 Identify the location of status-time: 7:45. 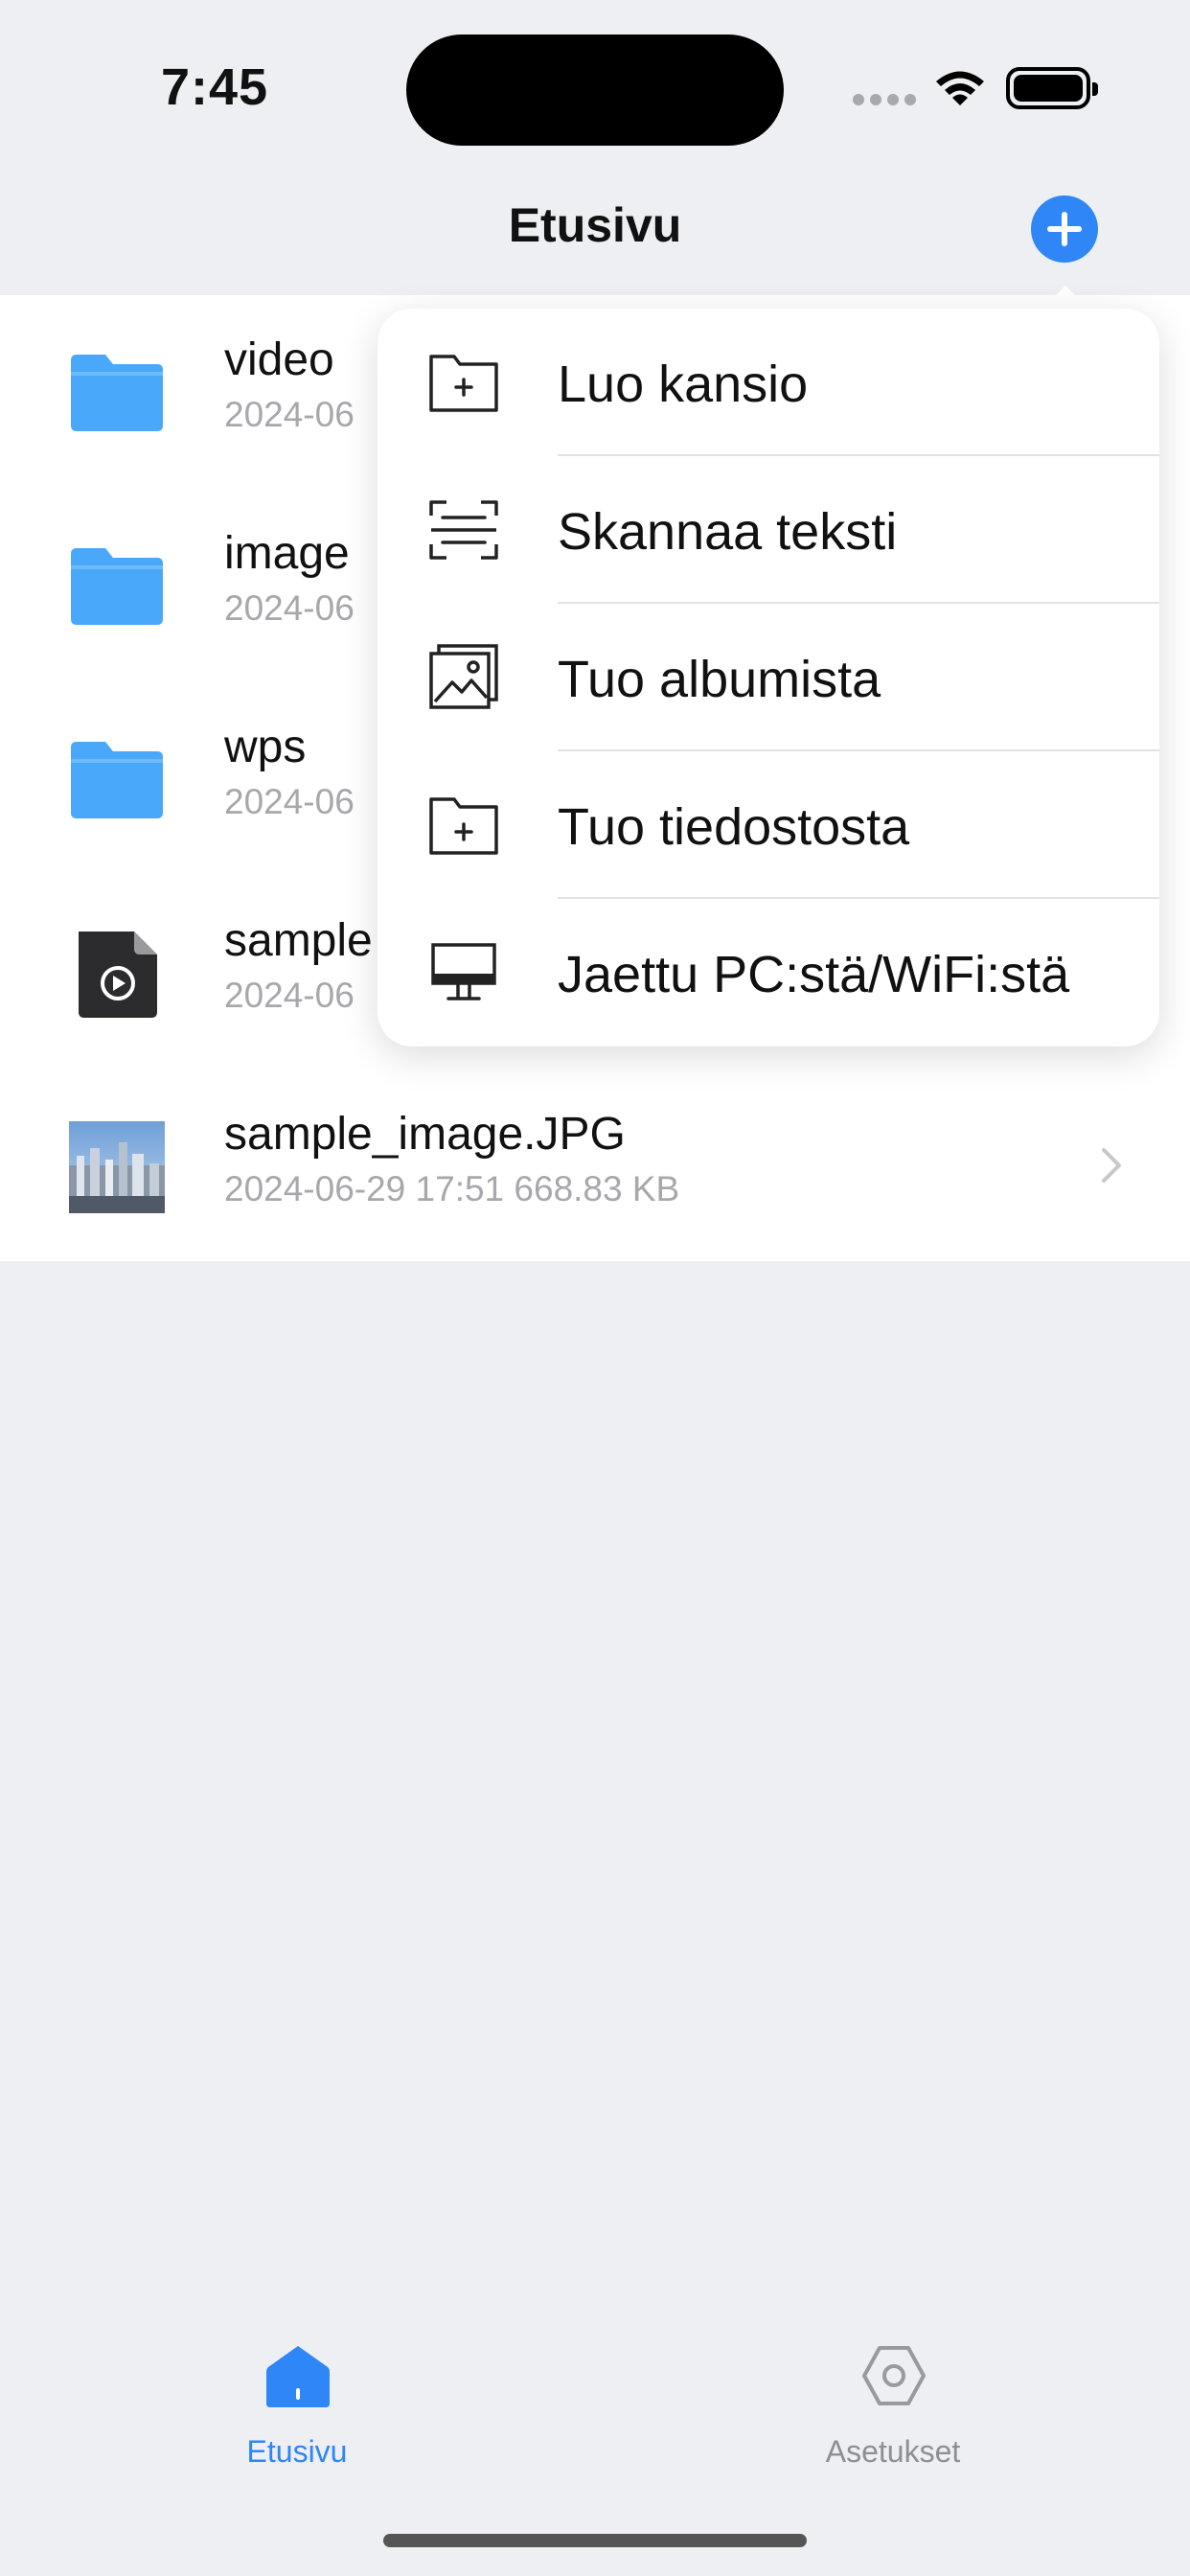
(215, 87).